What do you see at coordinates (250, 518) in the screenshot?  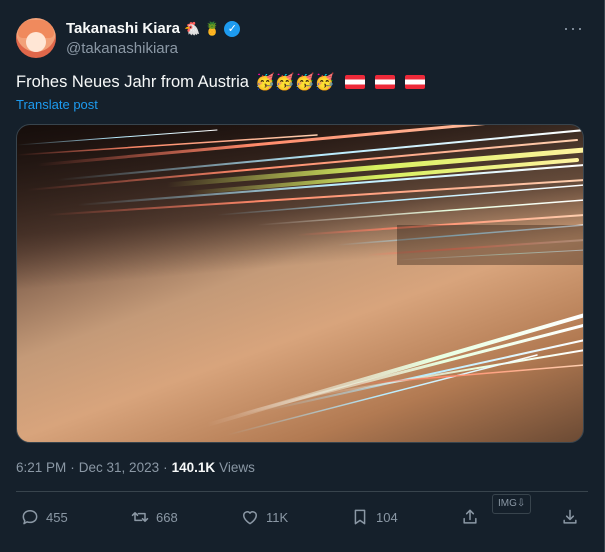 I see `heart-icon` at bounding box center [250, 518].